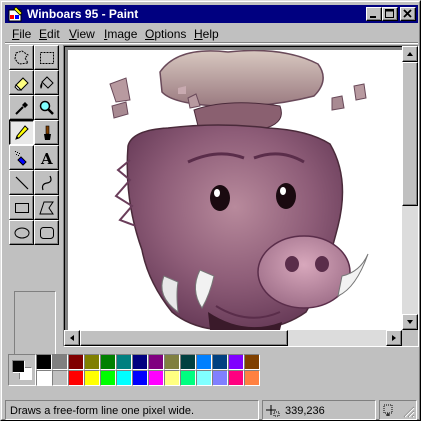 This screenshot has height=421, width=421. Describe the element at coordinates (46, 107) in the screenshot. I see `tool-magnifier` at that location.